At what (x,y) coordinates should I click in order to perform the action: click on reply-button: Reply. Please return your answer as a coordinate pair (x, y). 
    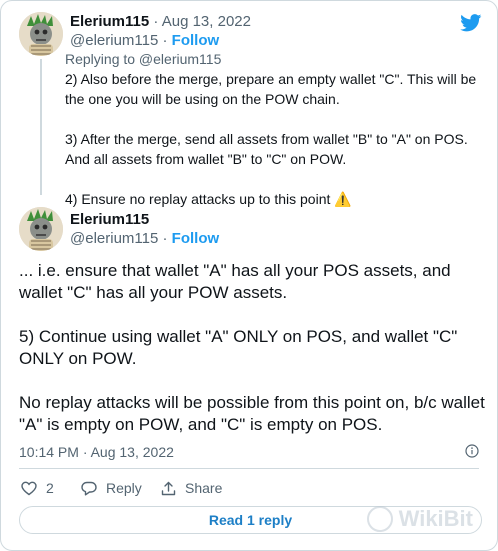
    Looking at the image, I should click on (111, 488).